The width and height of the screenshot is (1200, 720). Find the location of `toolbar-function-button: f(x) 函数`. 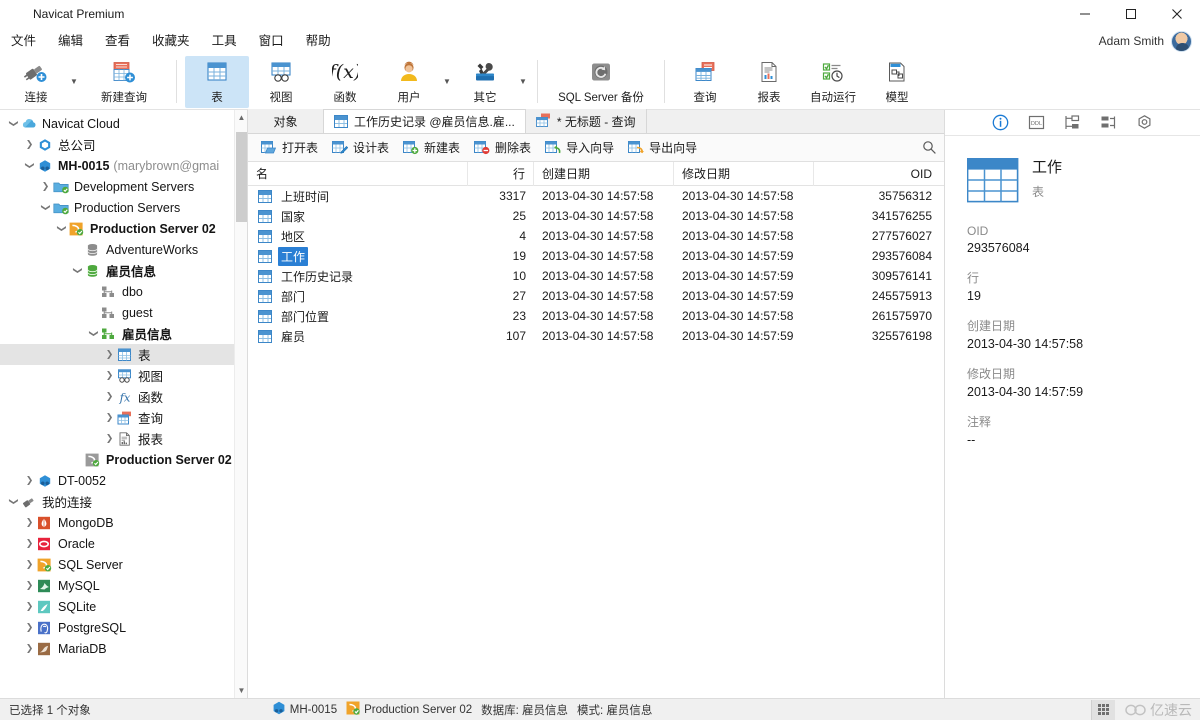

toolbar-function-button: f(x) 函数 is located at coordinates (345, 82).